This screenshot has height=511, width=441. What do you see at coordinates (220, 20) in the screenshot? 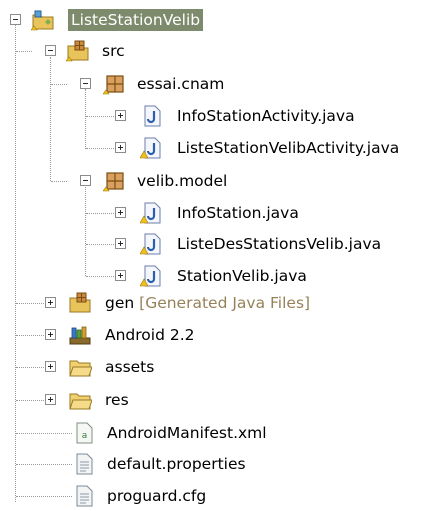
I see `tree-item-project: ListeStationVelib` at bounding box center [220, 20].